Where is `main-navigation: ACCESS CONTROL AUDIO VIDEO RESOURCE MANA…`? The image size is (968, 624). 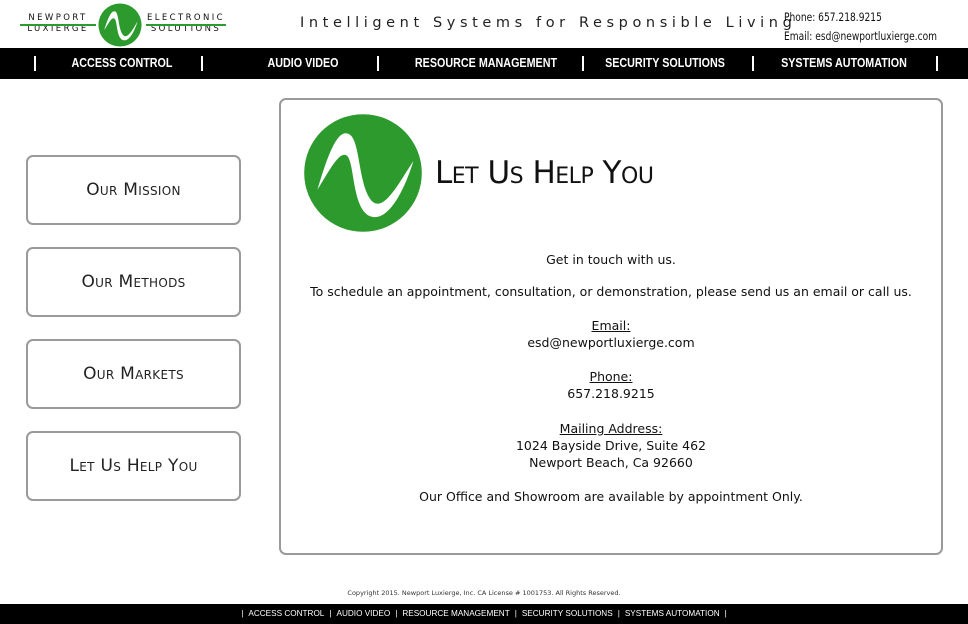 main-navigation: ACCESS CONTROL AUDIO VIDEO RESOURCE MANA… is located at coordinates (484, 63).